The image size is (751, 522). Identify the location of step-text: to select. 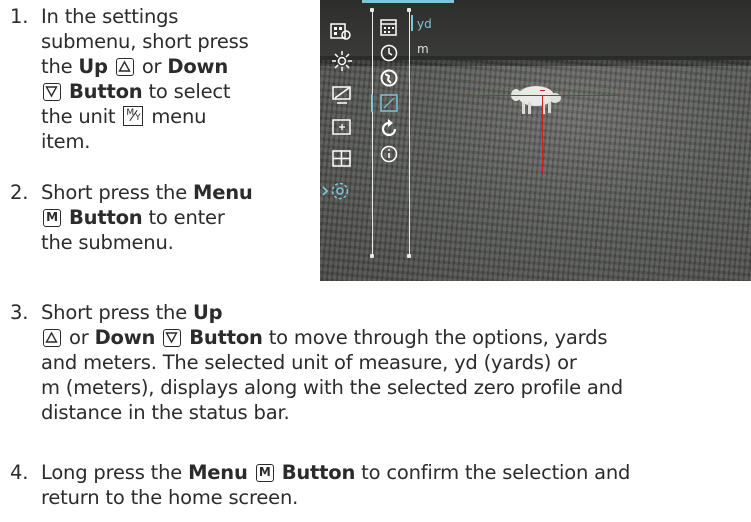
(189, 91).